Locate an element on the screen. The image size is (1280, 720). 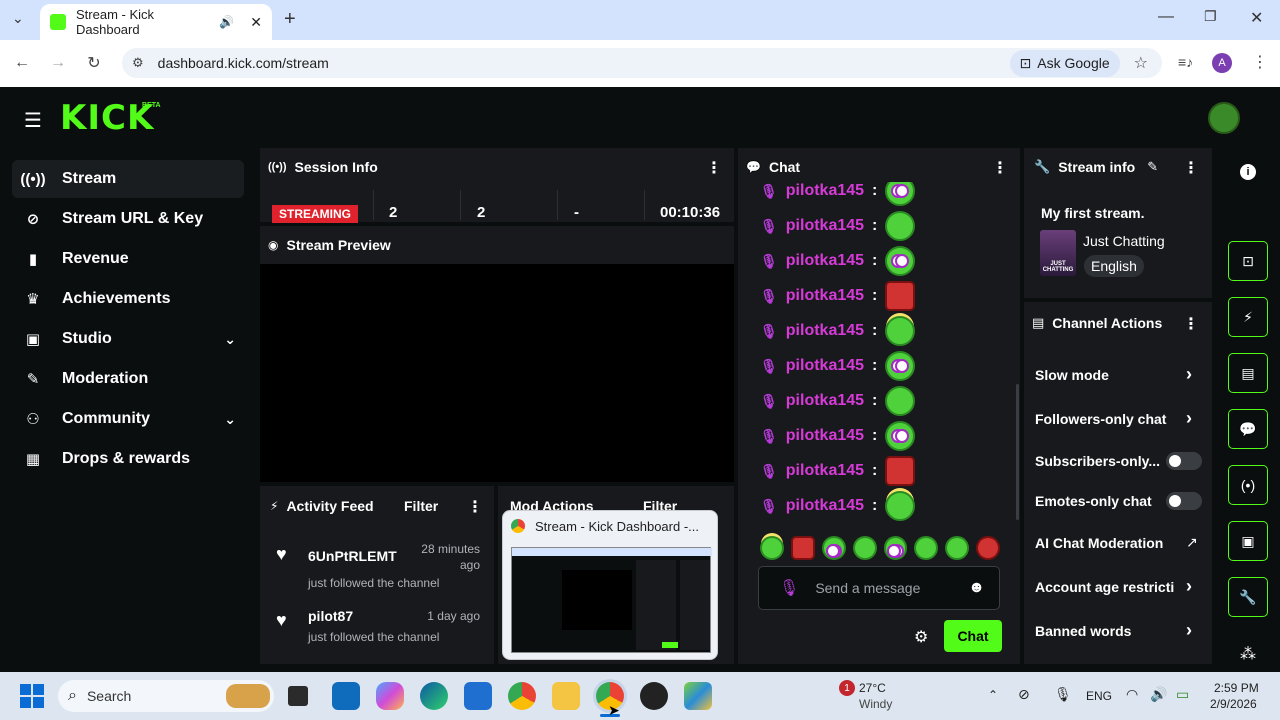
activity-feed-menu-icon: ⋮ is located at coordinates (475, 507).